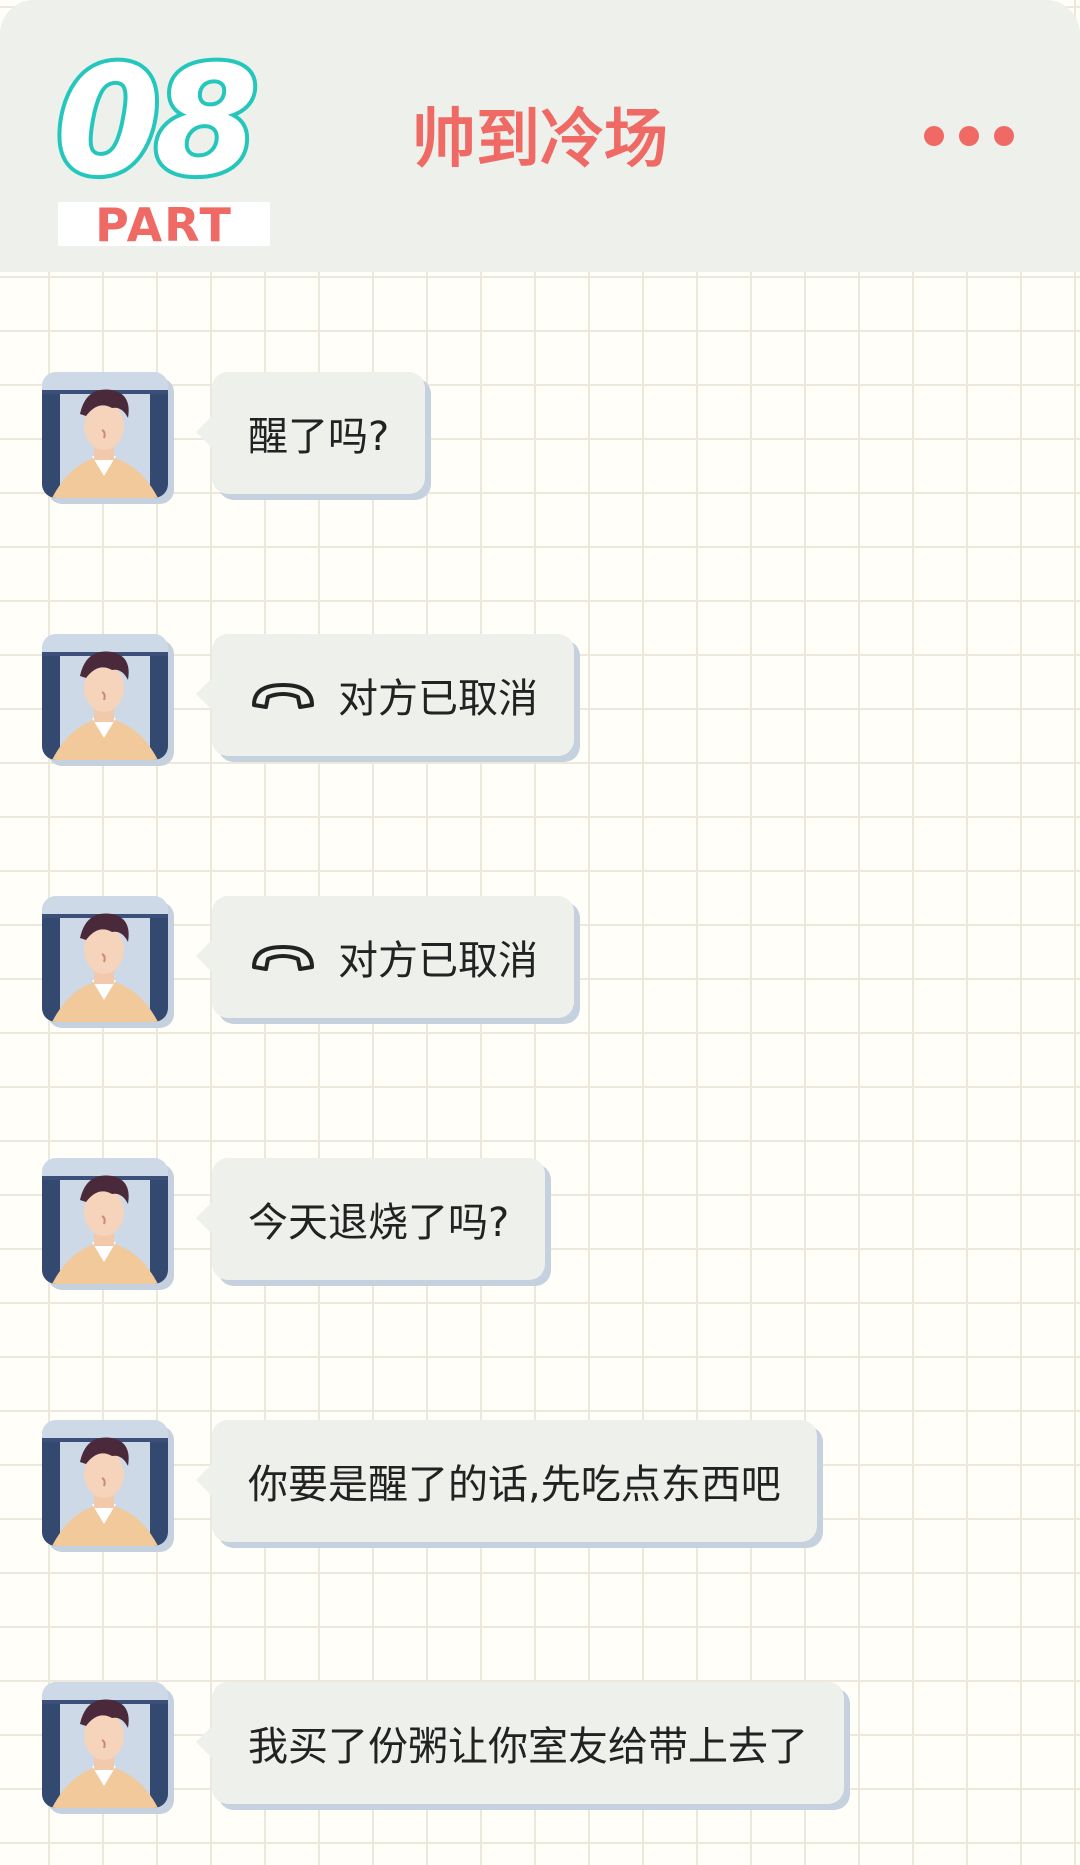 This screenshot has height=1865, width=1080. I want to click on header-bar: 08 PART 帅到冷场, so click(540, 136).